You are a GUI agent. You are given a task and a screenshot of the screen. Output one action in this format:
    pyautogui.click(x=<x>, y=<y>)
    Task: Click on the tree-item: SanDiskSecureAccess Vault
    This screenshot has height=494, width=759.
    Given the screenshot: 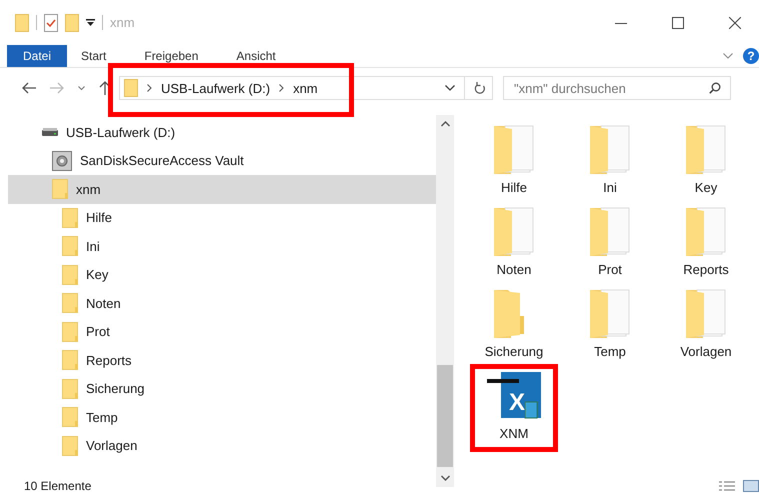 What is the action you would take?
    pyautogui.click(x=222, y=160)
    